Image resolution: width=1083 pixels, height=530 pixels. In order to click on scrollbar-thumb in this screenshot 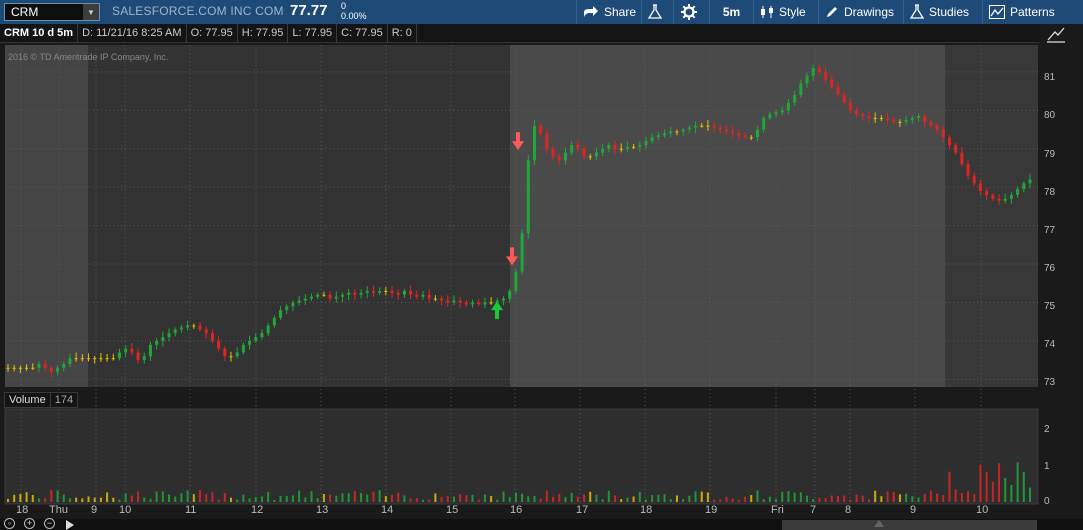, I will do `click(909, 525)`.